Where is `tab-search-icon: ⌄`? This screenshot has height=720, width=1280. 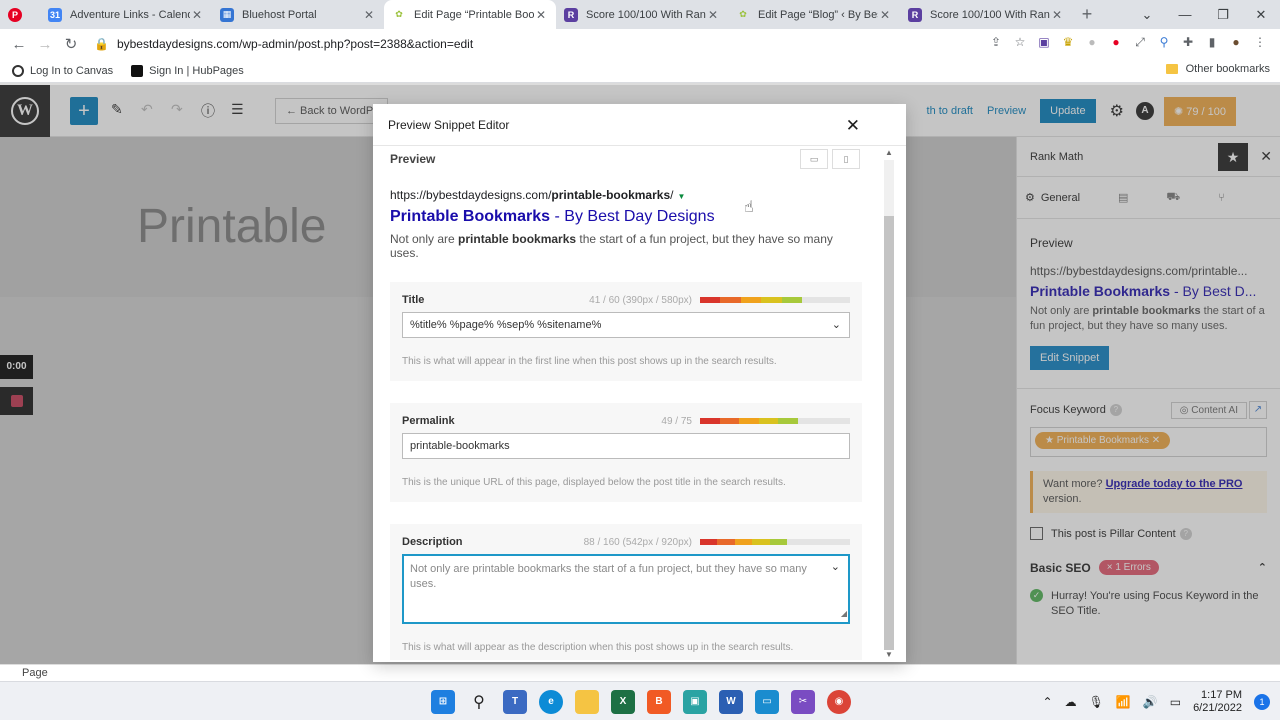
tab-search-icon: ⌄ is located at coordinates (1147, 14).